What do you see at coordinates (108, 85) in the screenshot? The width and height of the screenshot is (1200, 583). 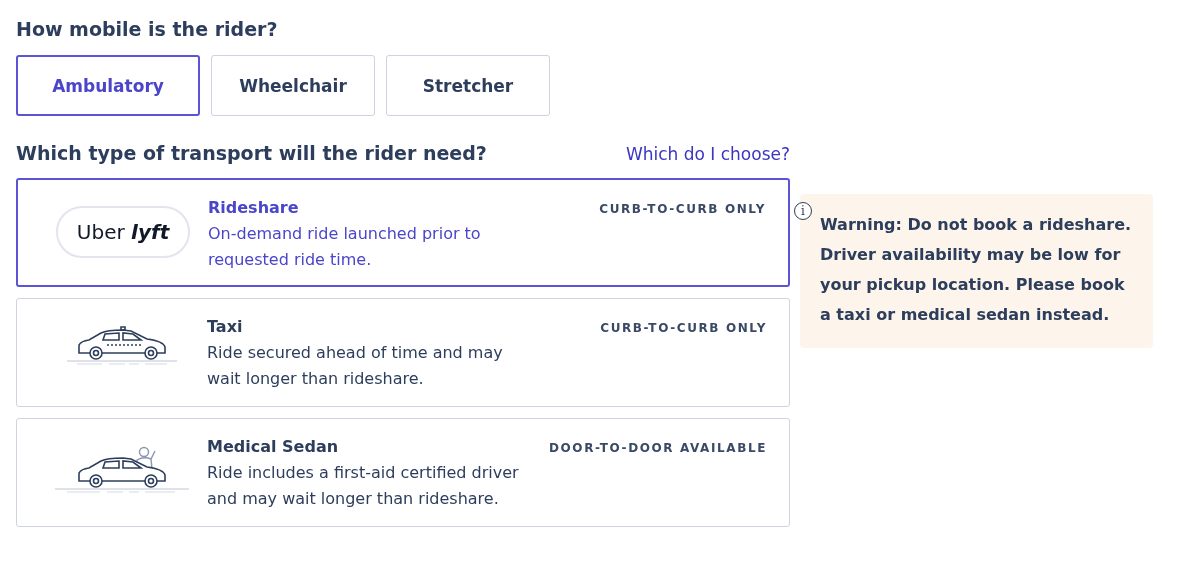 I see `mobility-option: Ambulatory` at bounding box center [108, 85].